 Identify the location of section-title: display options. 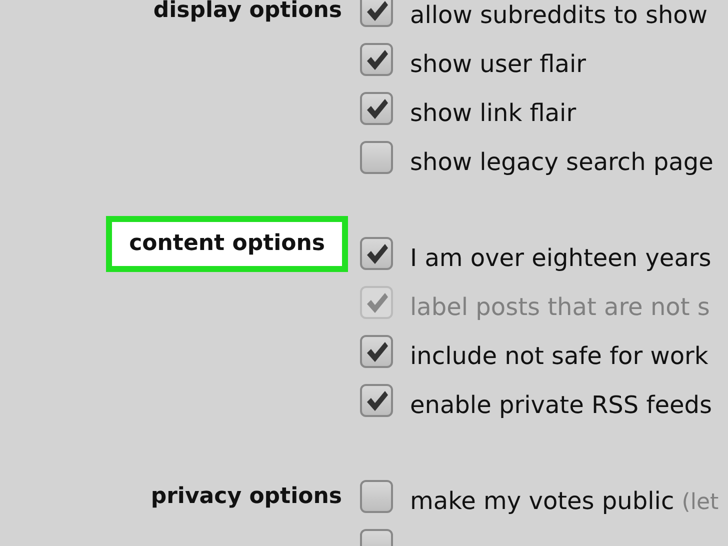
(247, 11).